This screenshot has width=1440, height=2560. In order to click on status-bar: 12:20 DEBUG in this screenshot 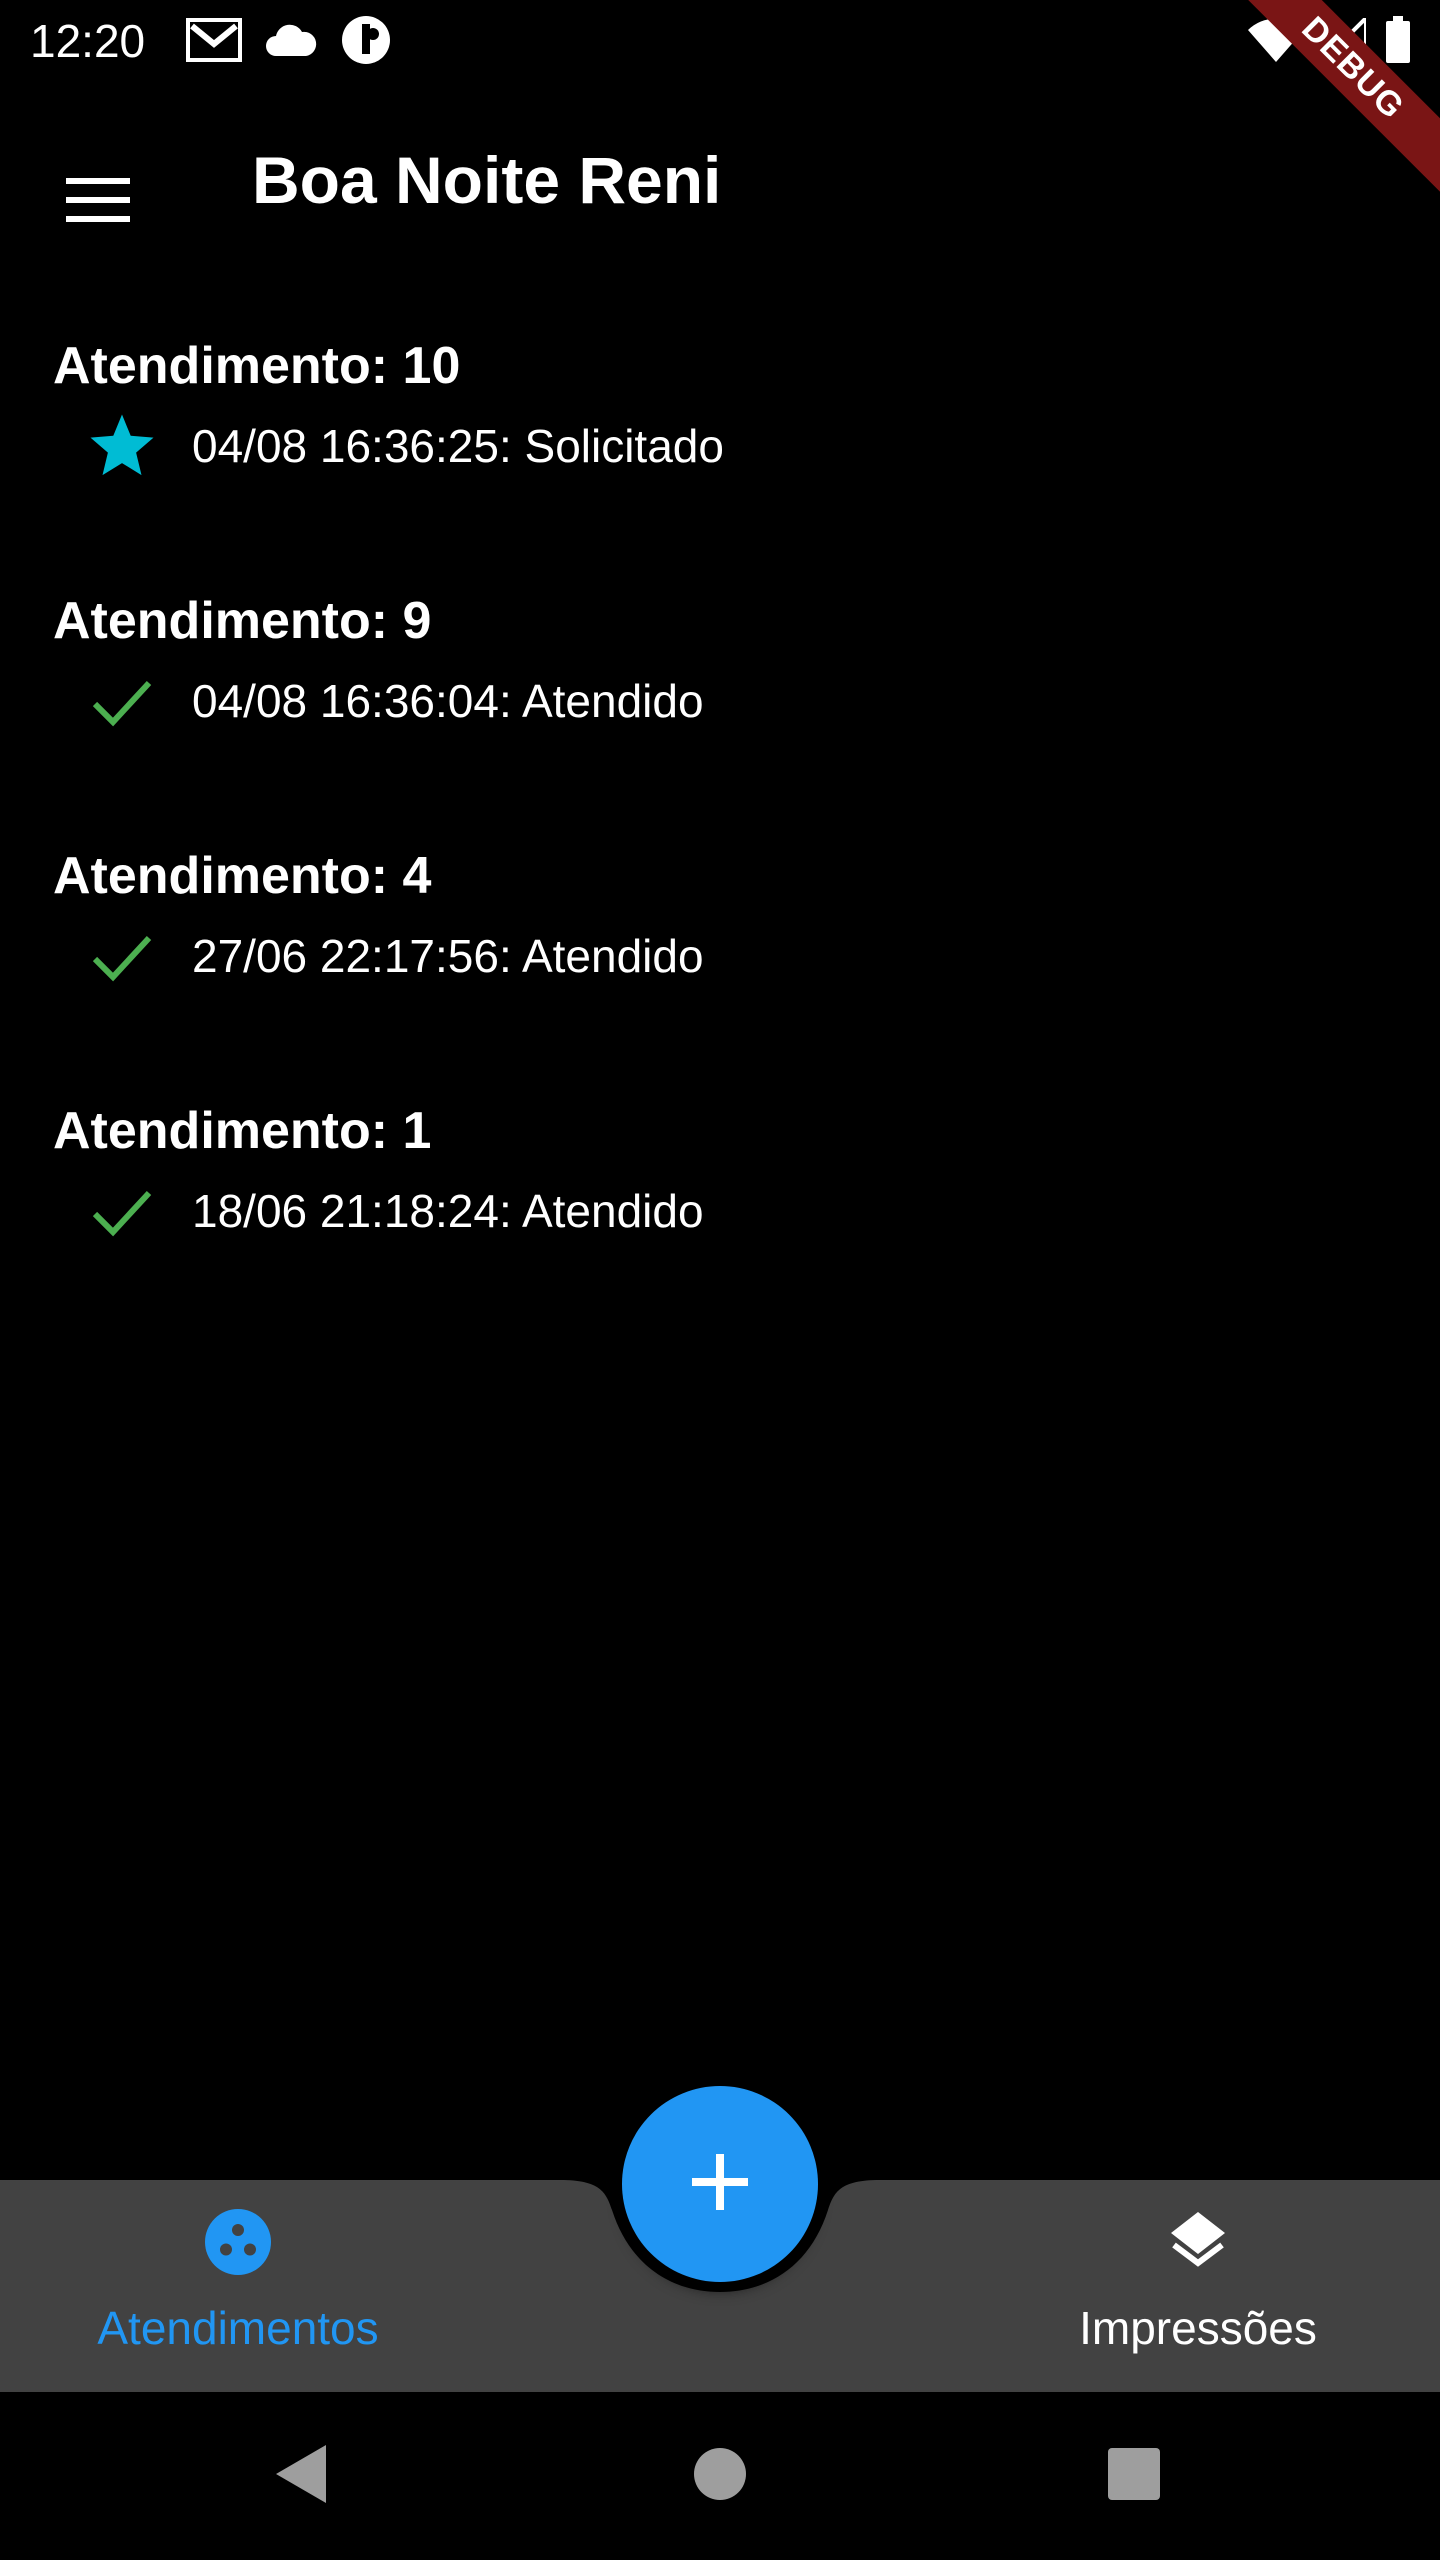, I will do `click(720, 102)`.